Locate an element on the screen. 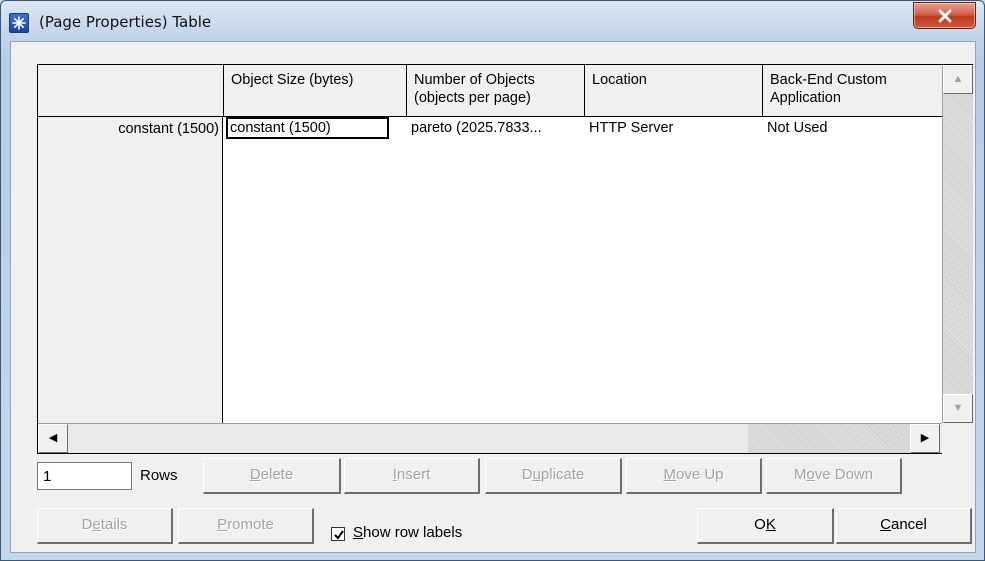 This screenshot has height=561, width=985. title-bar: (Page Properties) Table is located at coordinates (492, 21).